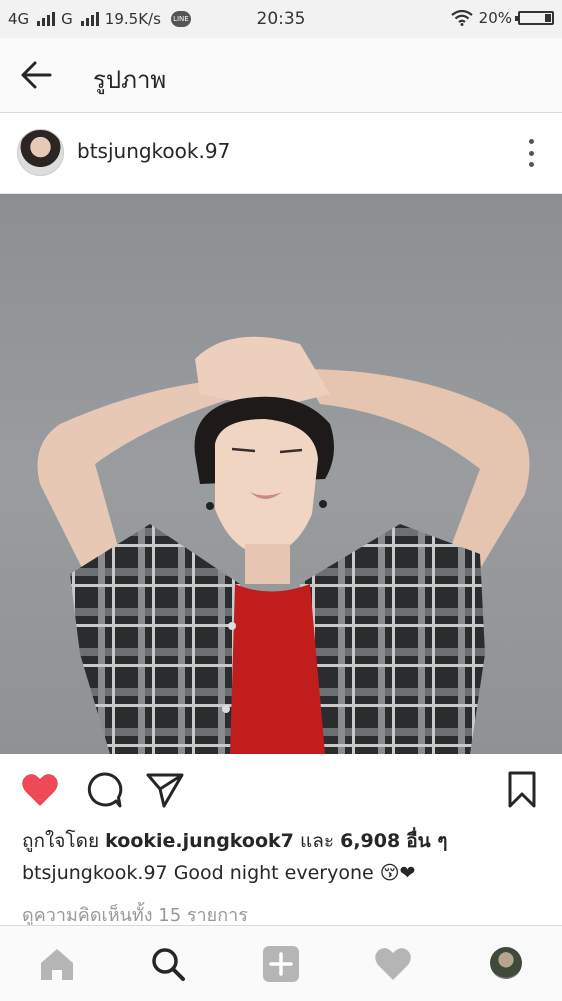  I want to click on more-vertical-icon, so click(531, 153).